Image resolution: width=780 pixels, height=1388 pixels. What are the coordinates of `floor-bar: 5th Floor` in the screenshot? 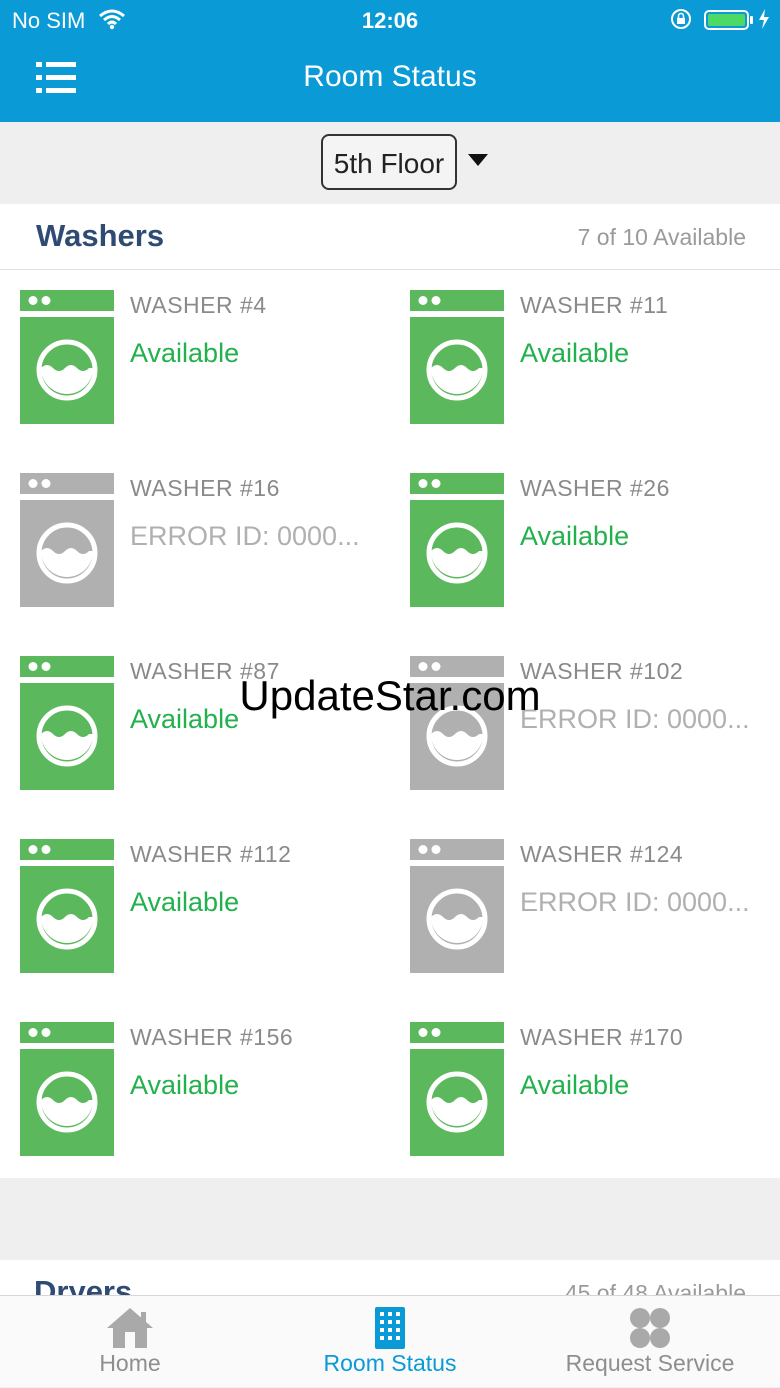 It's located at (390, 163).